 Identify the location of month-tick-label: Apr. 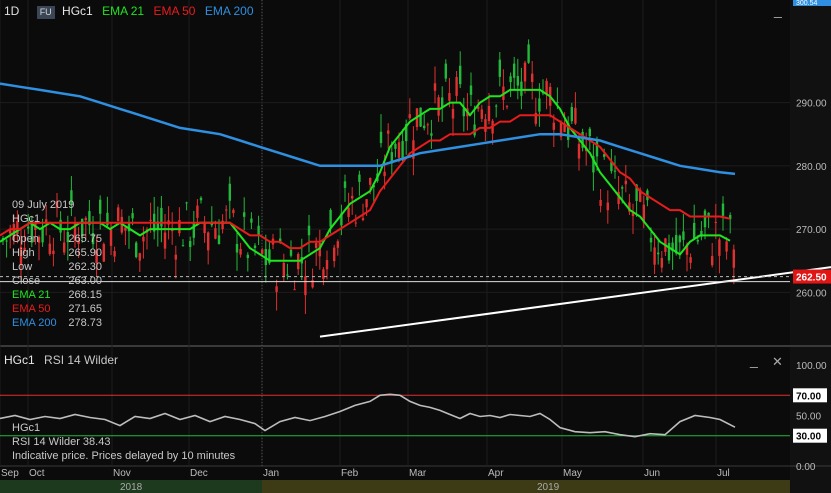
(496, 473).